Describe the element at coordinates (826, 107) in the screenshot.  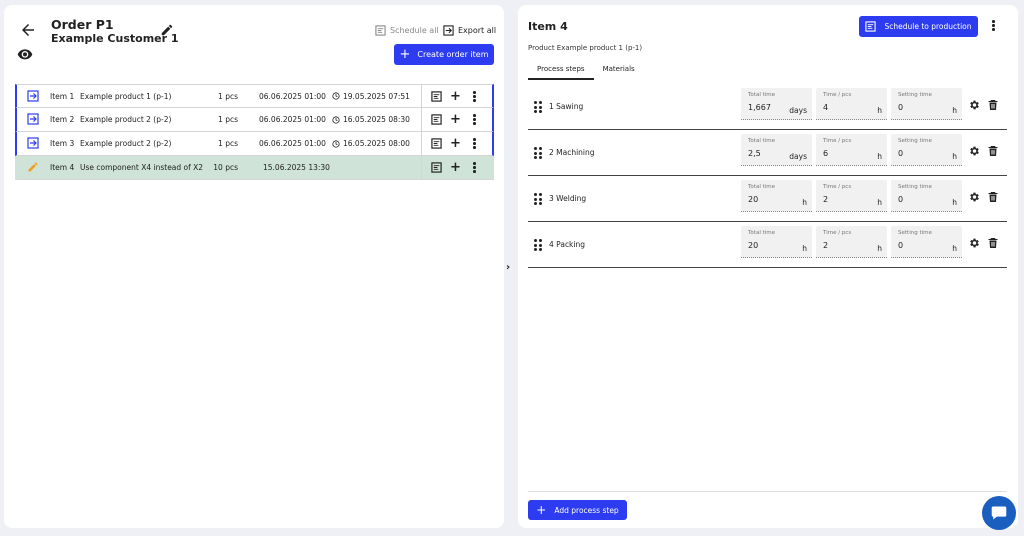
I see `field-value: 4` at that location.